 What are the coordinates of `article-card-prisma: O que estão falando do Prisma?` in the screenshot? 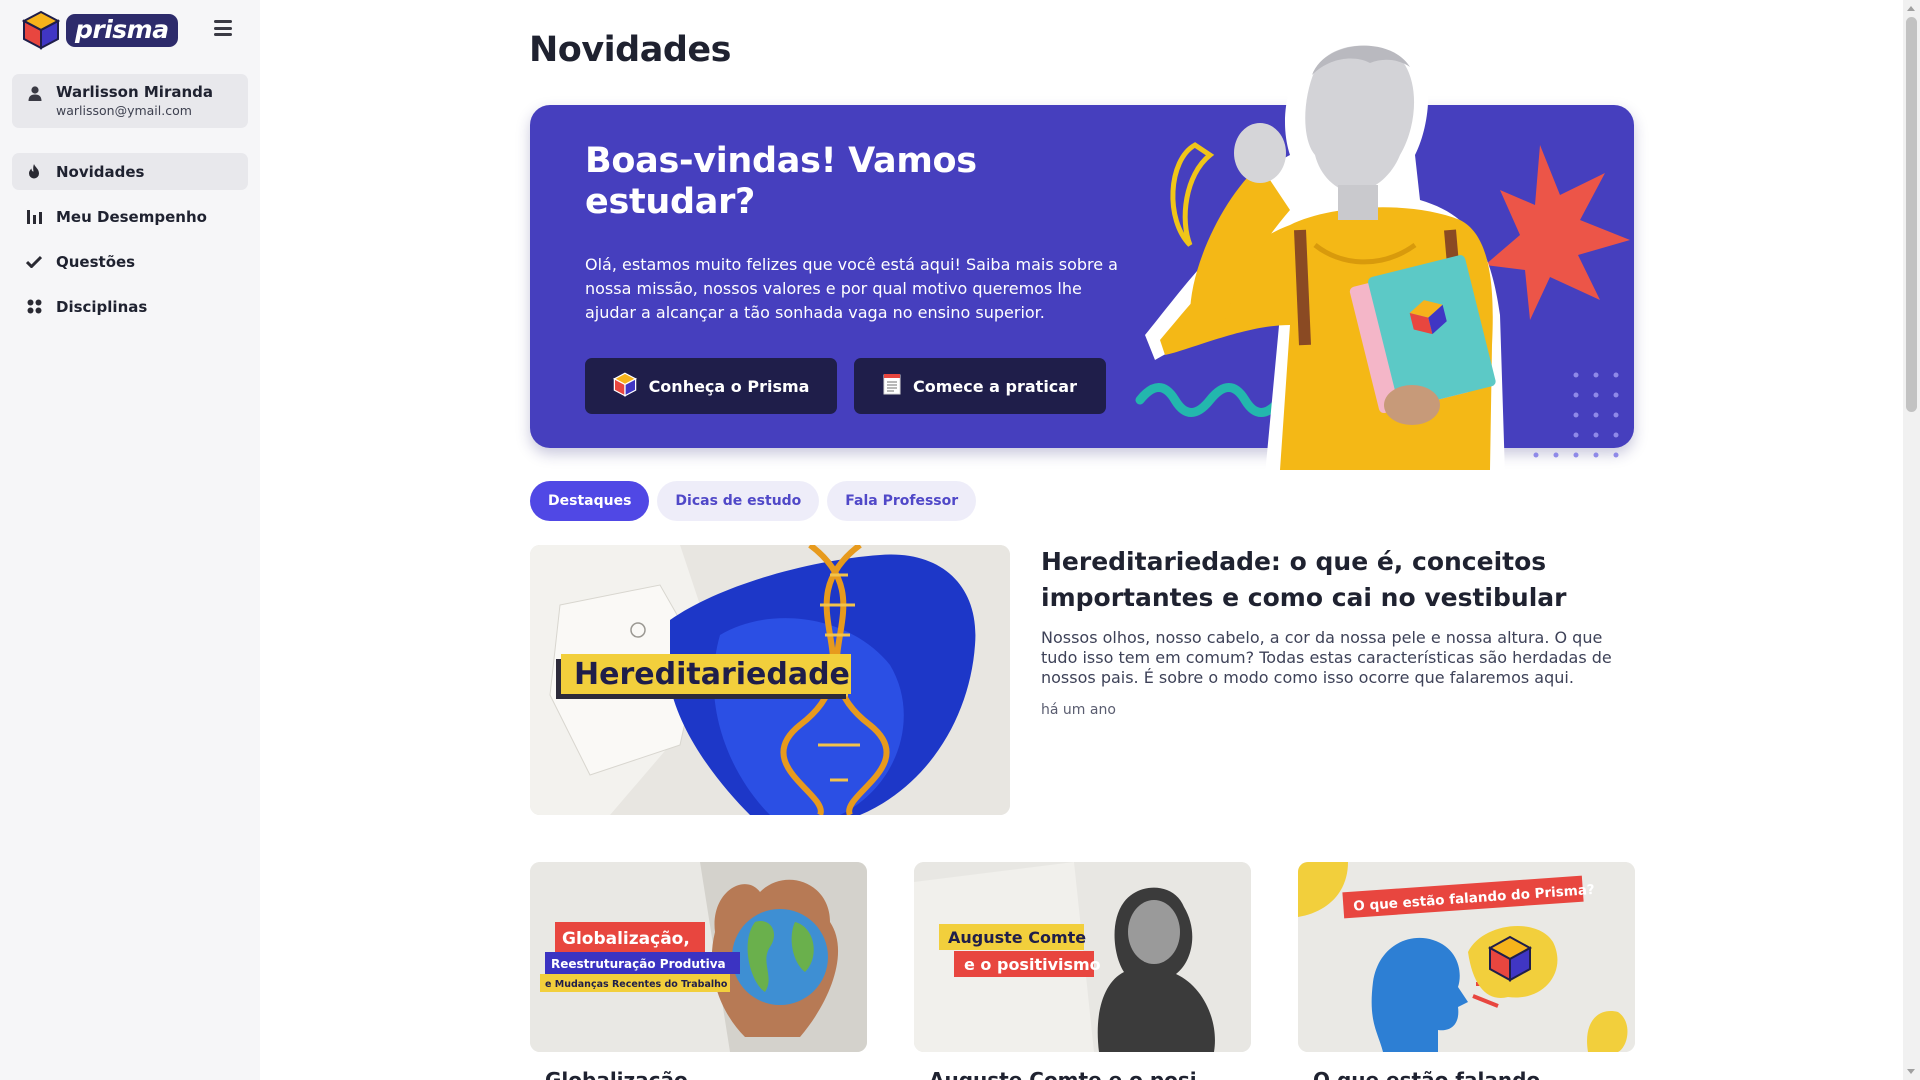 It's located at (1466, 957).